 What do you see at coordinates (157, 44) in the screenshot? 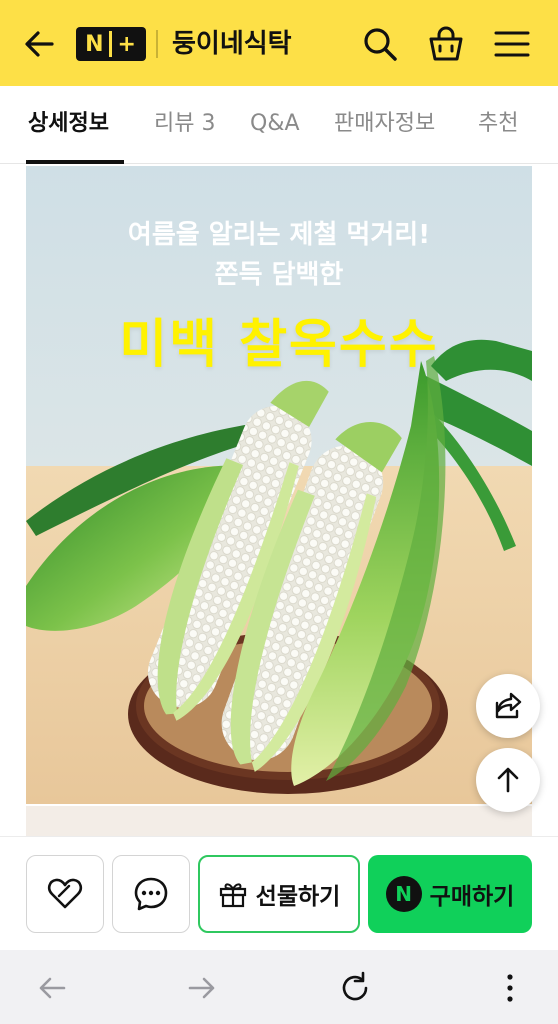
I see `header-divider` at bounding box center [157, 44].